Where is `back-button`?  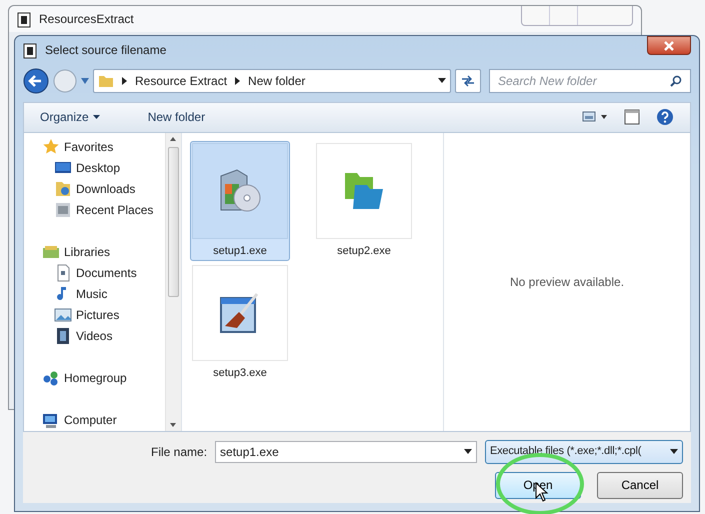
back-button is located at coordinates (36, 81).